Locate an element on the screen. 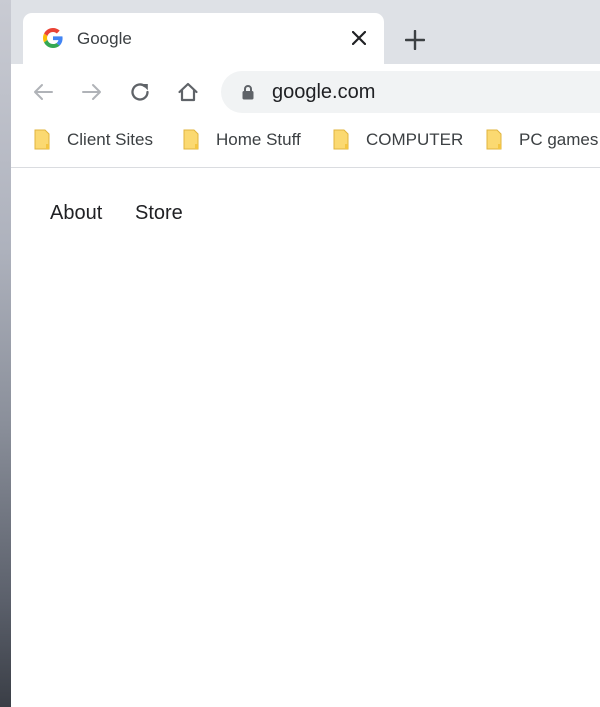  bookmark-label: PC games is located at coordinates (559, 139).